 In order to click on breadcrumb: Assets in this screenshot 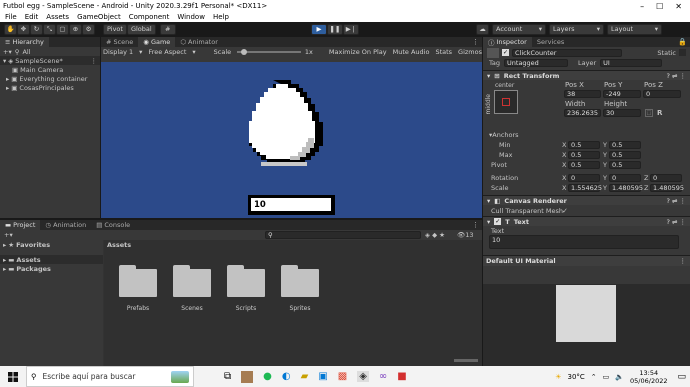, I will do `click(293, 244)`.